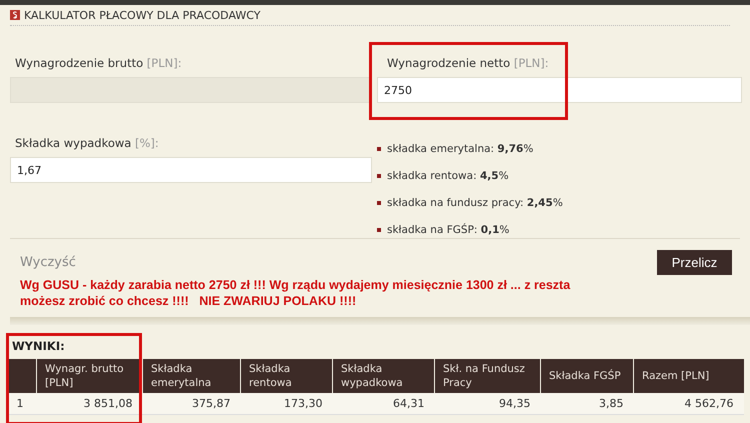  What do you see at coordinates (99, 63) in the screenshot?
I see `field-label: Wynagrodzenie brutto [PLN]:` at bounding box center [99, 63].